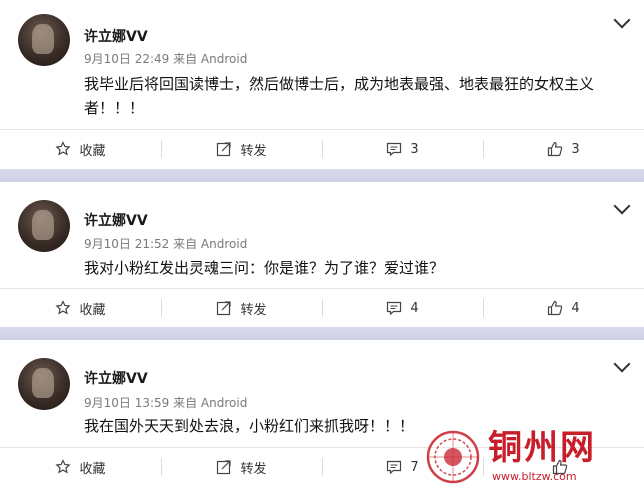 This screenshot has height=494, width=644. Describe the element at coordinates (563, 149) in the screenshot. I see `like-button: 3` at that location.